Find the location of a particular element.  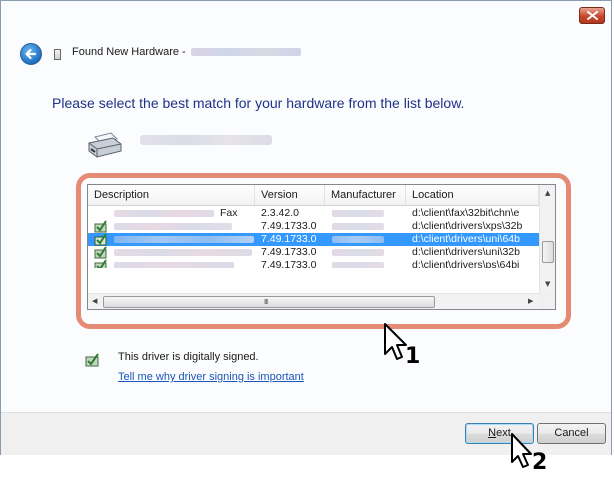

horizontal-scroll-thumb: III is located at coordinates (269, 302).